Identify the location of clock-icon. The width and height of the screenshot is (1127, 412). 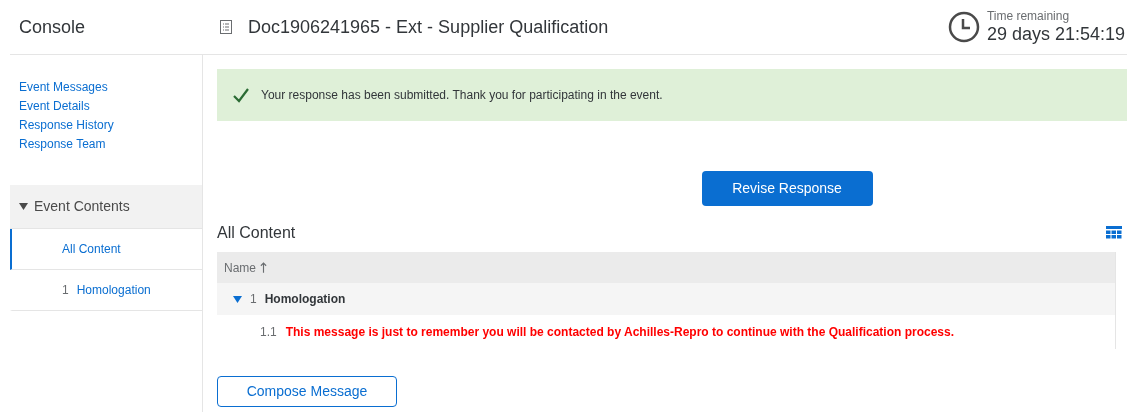
(963, 27).